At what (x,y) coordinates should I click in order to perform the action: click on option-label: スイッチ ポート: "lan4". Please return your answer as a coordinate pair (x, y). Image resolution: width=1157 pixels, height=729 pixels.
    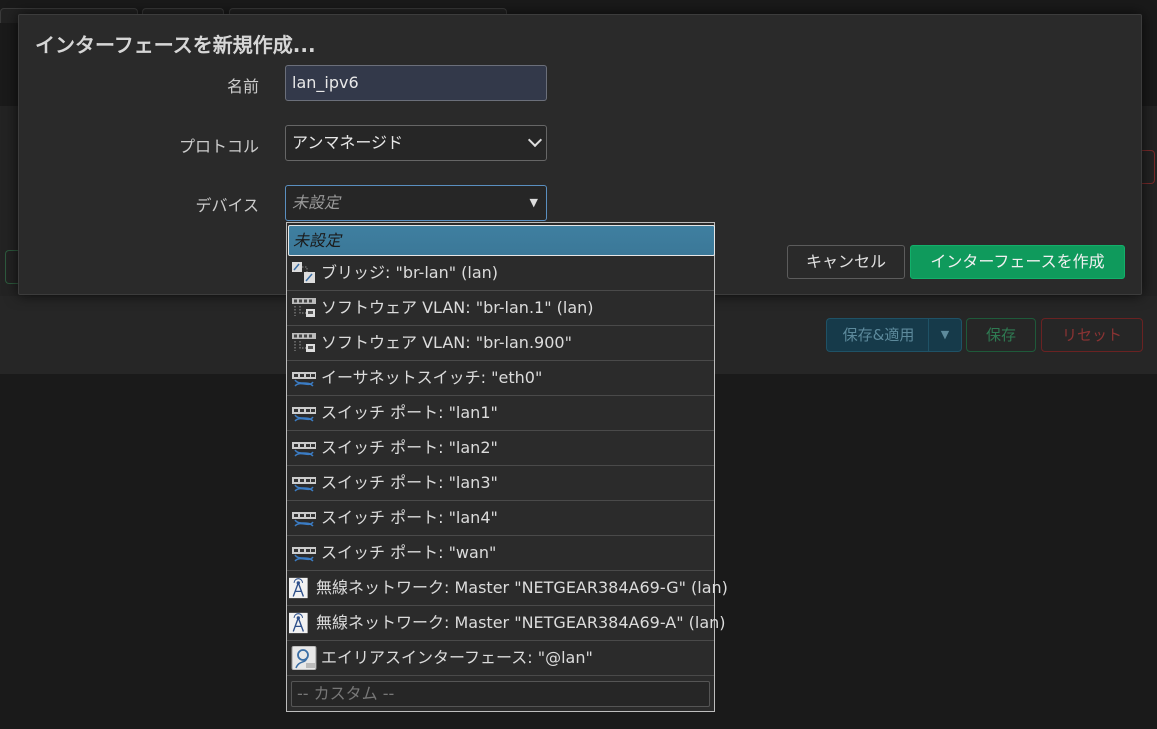
    Looking at the image, I should click on (409, 517).